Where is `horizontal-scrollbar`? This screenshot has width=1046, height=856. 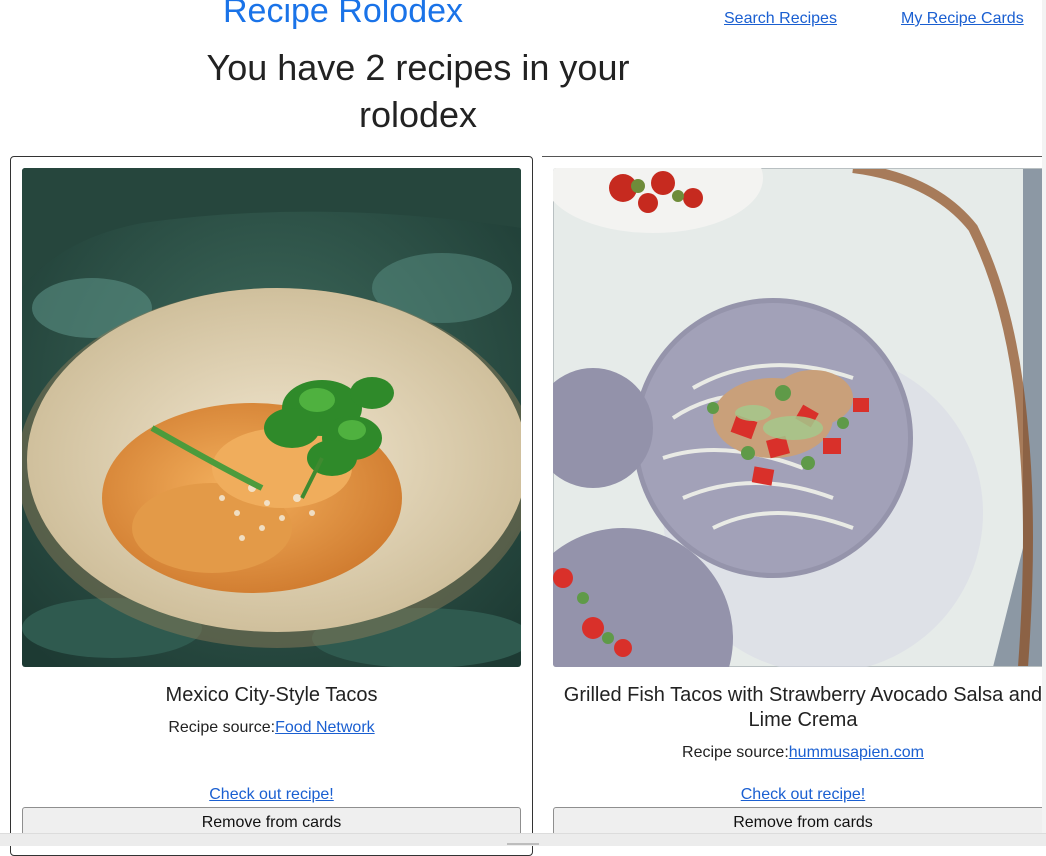
horizontal-scrollbar is located at coordinates (523, 839).